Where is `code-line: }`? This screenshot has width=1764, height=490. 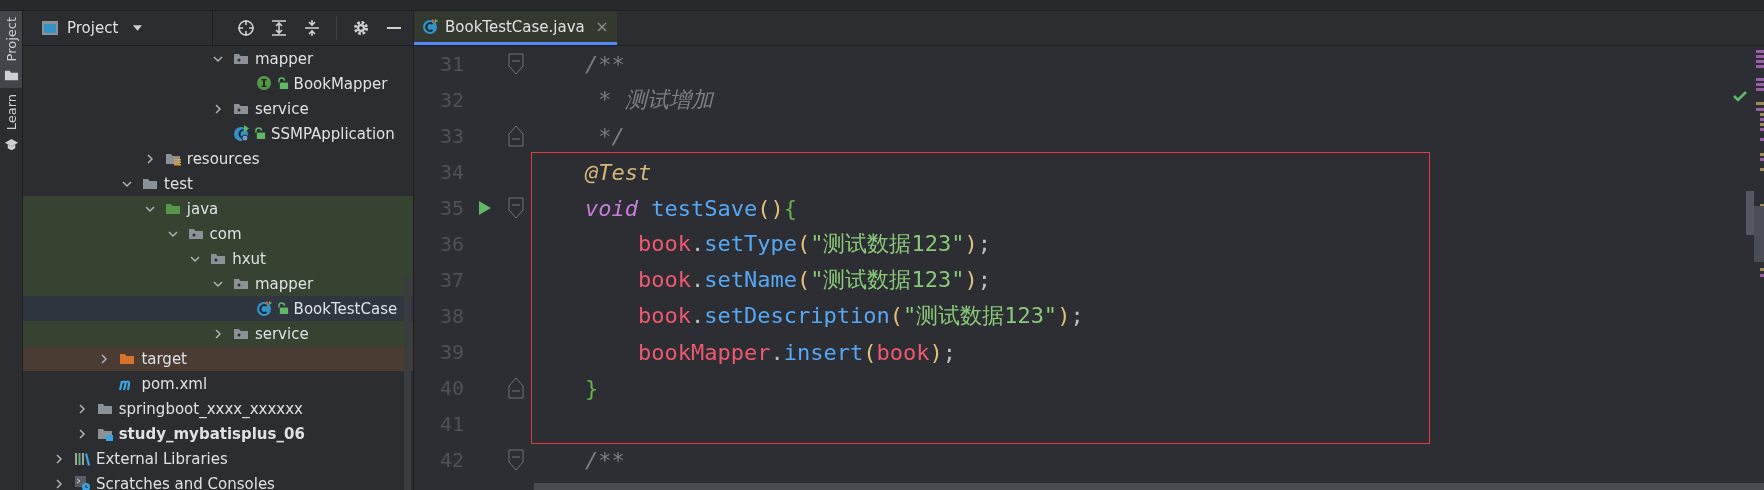
code-line: } is located at coordinates (591, 388).